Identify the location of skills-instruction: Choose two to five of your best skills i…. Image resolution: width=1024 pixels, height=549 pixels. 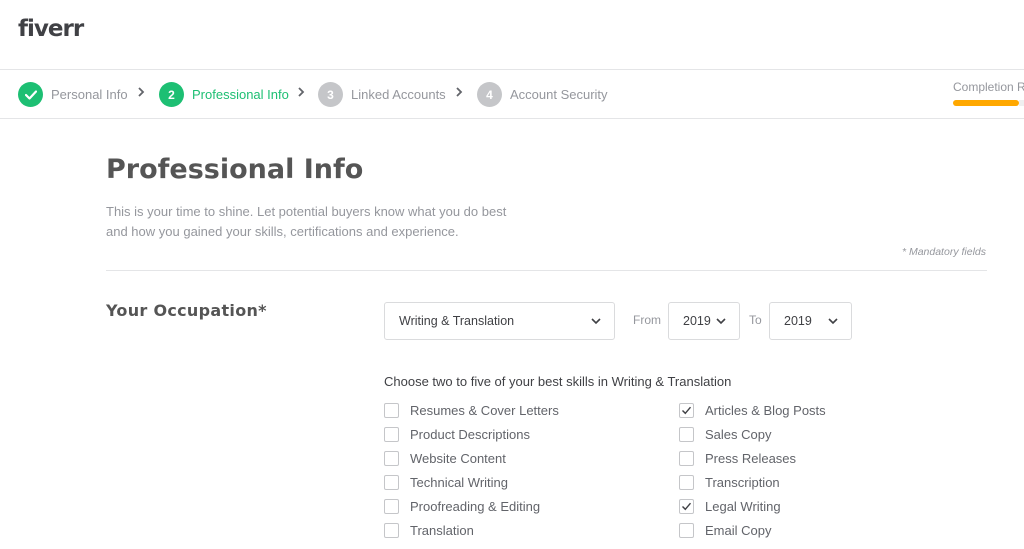
(558, 381).